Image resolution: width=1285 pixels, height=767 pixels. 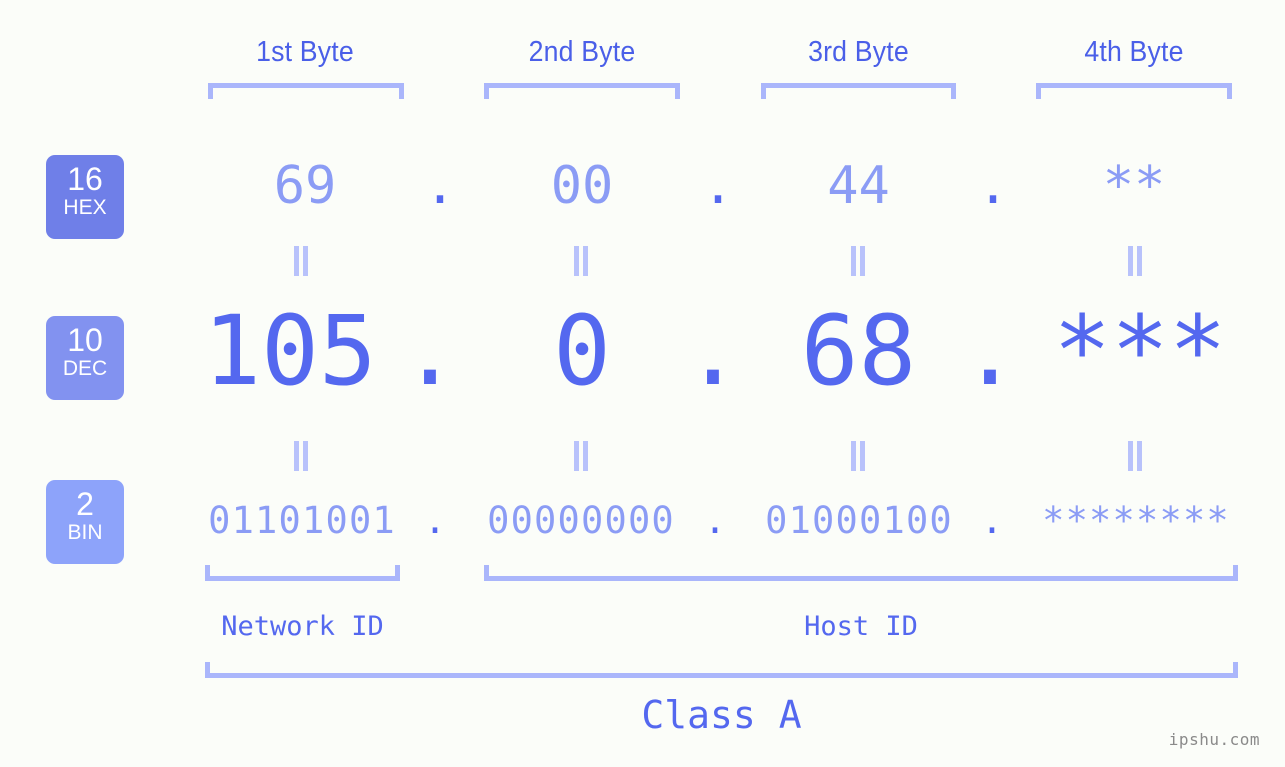 I want to click on hex-byte-1: 69, so click(x=305, y=186).